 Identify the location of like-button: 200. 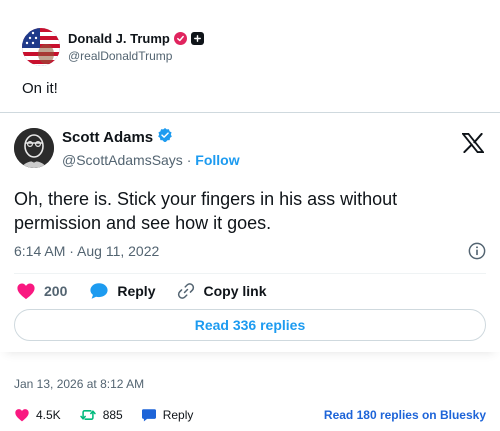
(41, 291).